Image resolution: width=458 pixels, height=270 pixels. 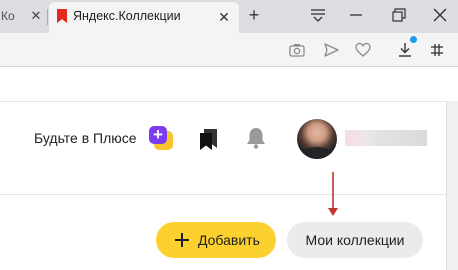 I want to click on collections-bookmark-icon, so click(x=209, y=139).